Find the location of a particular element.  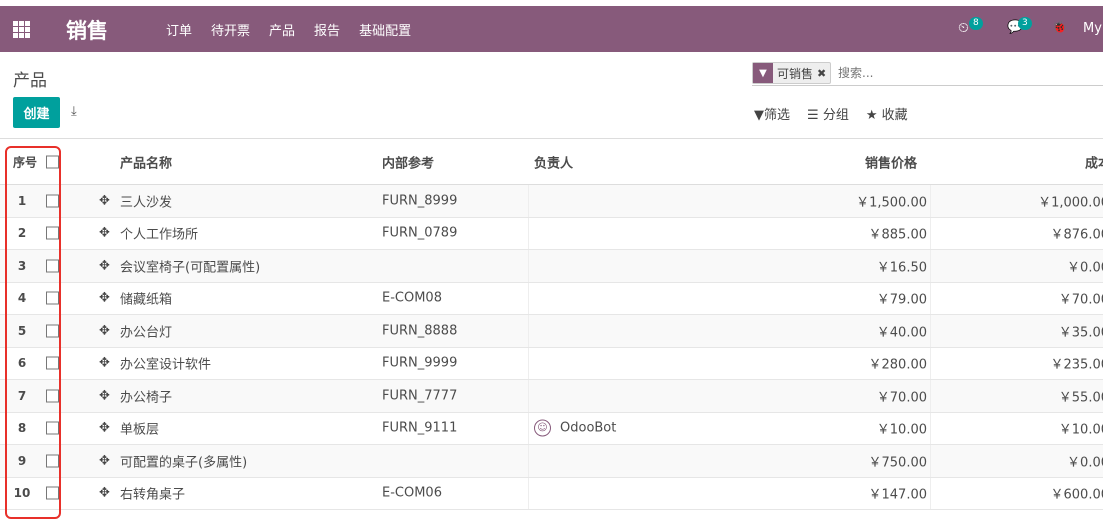

row-internal-ref: E-COM08 is located at coordinates (412, 298).